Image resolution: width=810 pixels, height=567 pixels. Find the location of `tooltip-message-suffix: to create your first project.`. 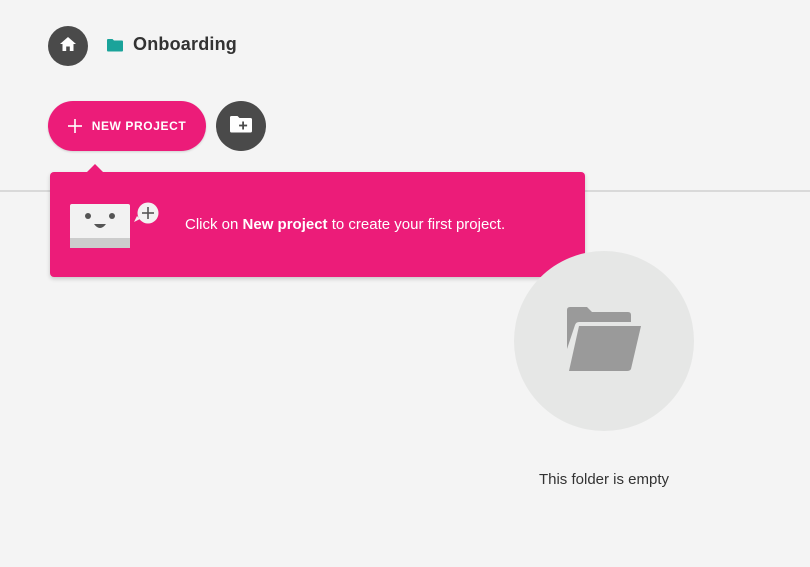

tooltip-message-suffix: to create your first project. is located at coordinates (416, 224).